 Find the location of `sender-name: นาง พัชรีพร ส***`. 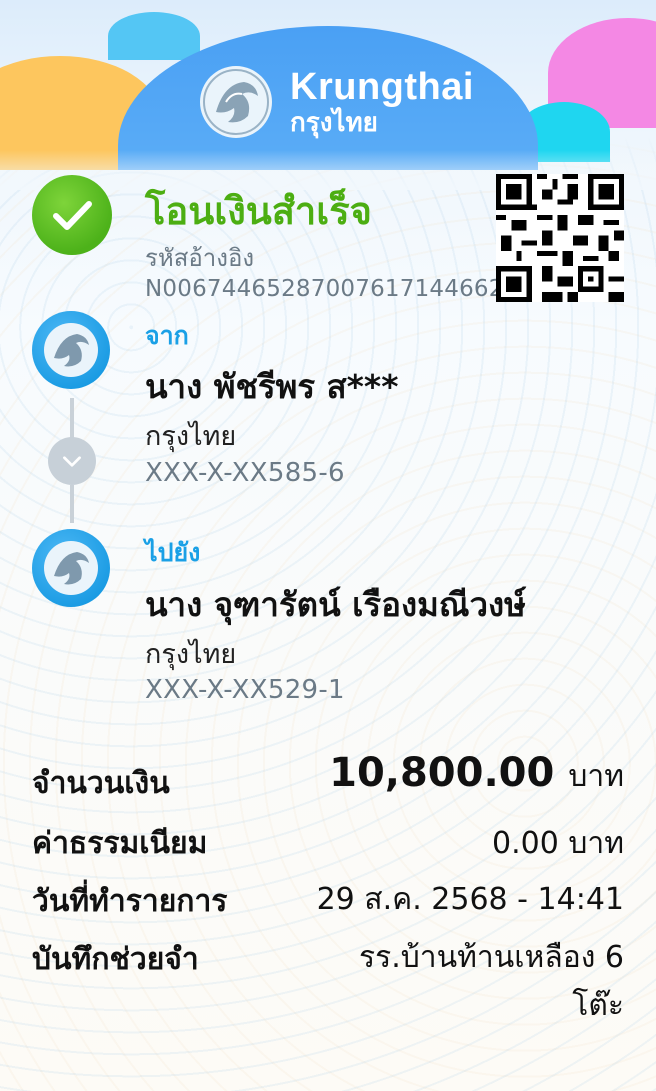

sender-name: นาง พัชรีพร ส*** is located at coordinates (272, 386).